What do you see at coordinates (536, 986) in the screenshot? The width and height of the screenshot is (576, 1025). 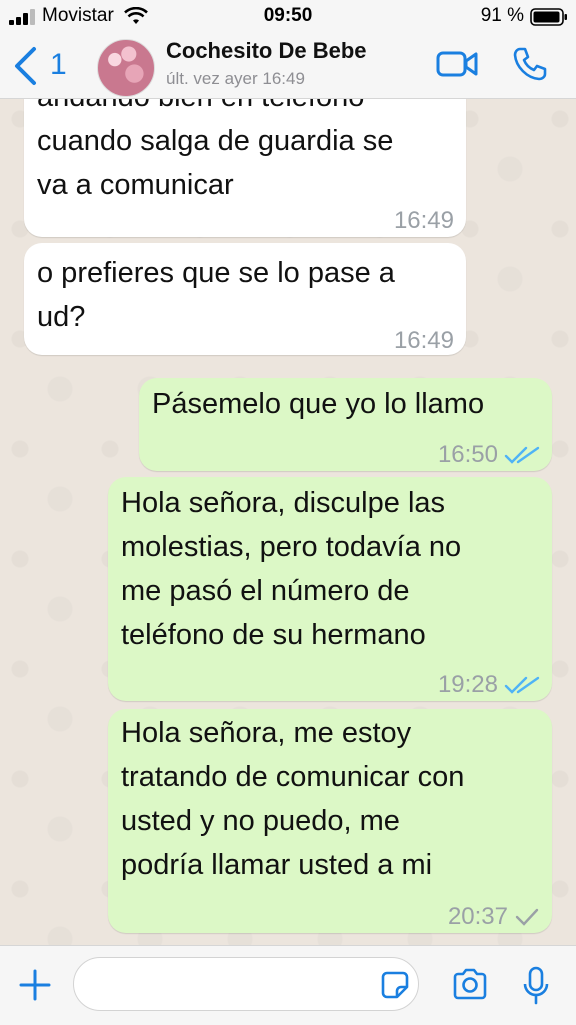 I see `microphone-icon` at bounding box center [536, 986].